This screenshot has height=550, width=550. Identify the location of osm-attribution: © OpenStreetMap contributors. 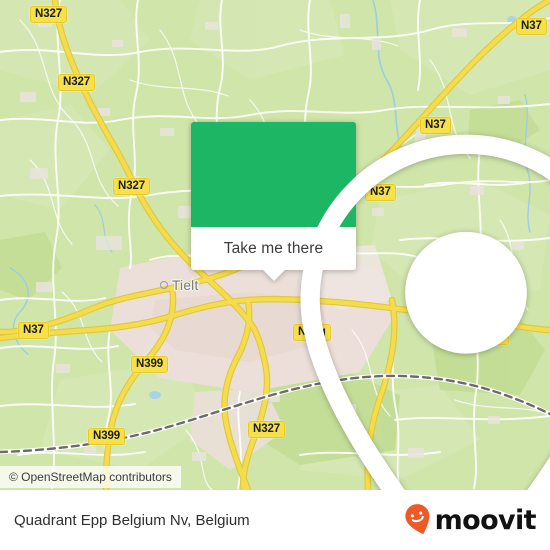
(90, 477).